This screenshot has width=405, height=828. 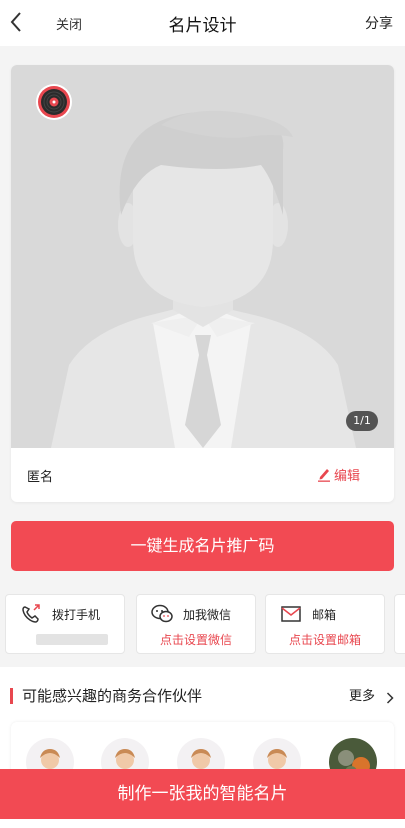 What do you see at coordinates (347, 476) in the screenshot?
I see `edit-label: 编辑` at bounding box center [347, 476].